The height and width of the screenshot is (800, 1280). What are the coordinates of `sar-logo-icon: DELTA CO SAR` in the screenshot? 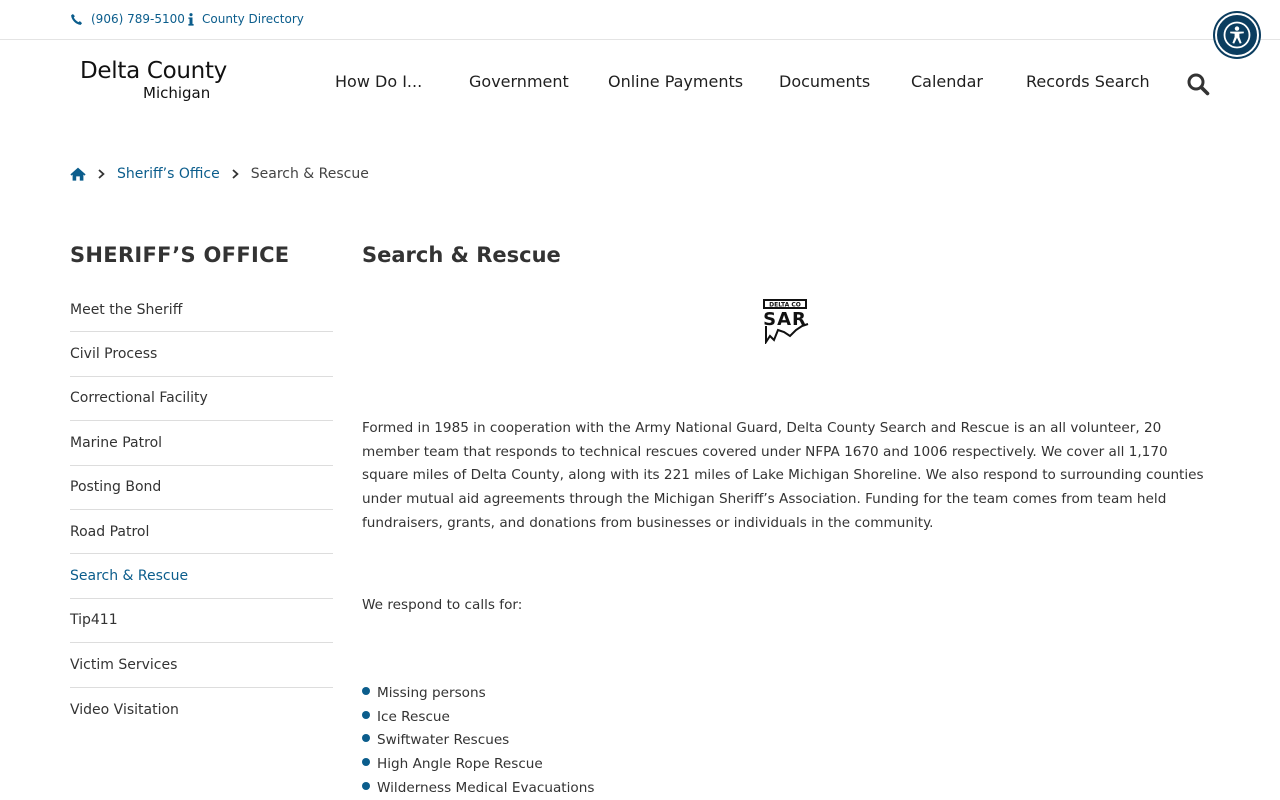 It's located at (786, 322).